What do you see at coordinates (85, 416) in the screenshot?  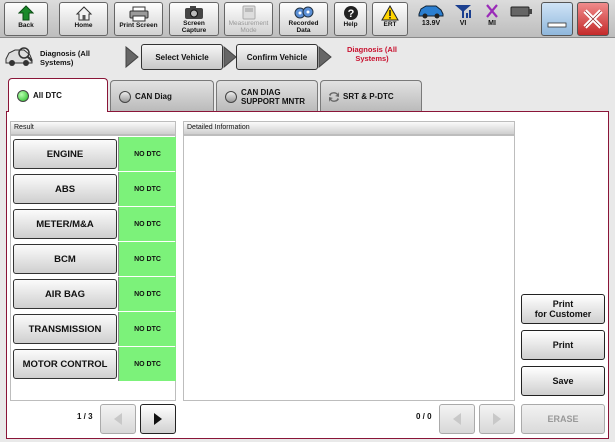 I see `results-page-indicator: 1 / 3` at bounding box center [85, 416].